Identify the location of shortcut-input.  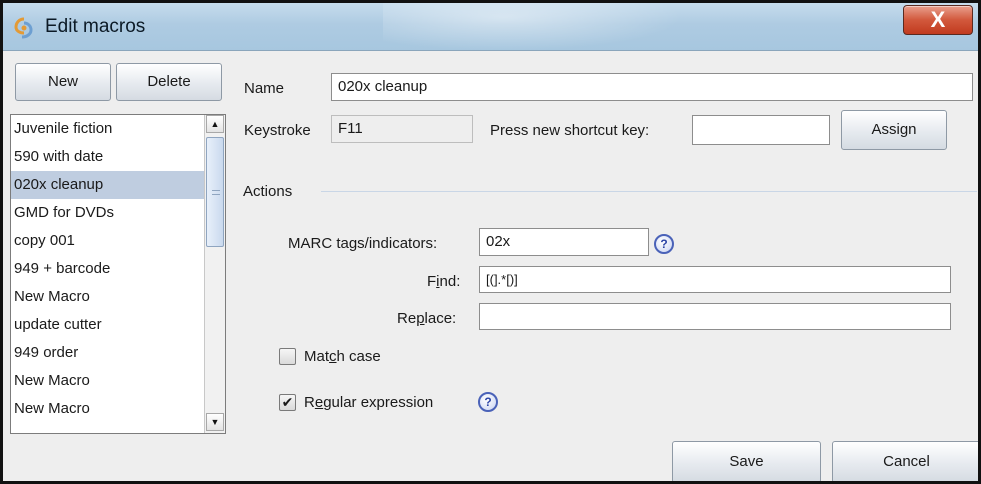
(761, 130).